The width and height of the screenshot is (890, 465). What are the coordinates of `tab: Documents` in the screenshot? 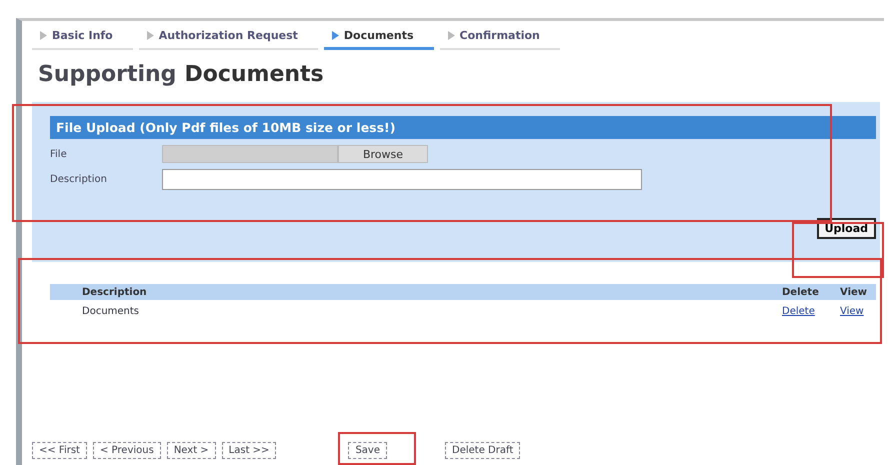 It's located at (379, 38).